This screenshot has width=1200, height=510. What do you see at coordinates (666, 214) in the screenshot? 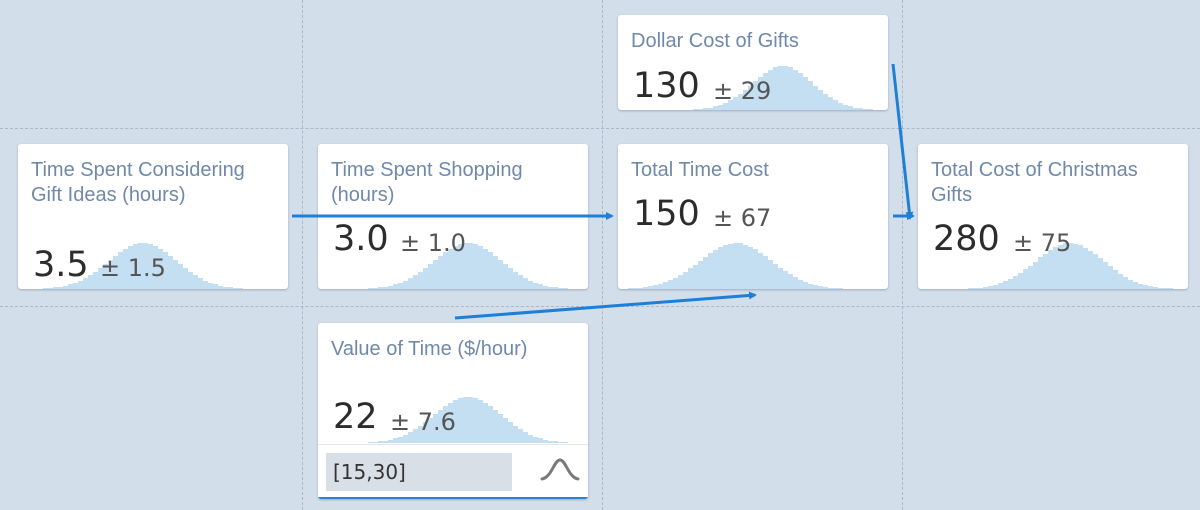
I see `node-mean: 150` at bounding box center [666, 214].